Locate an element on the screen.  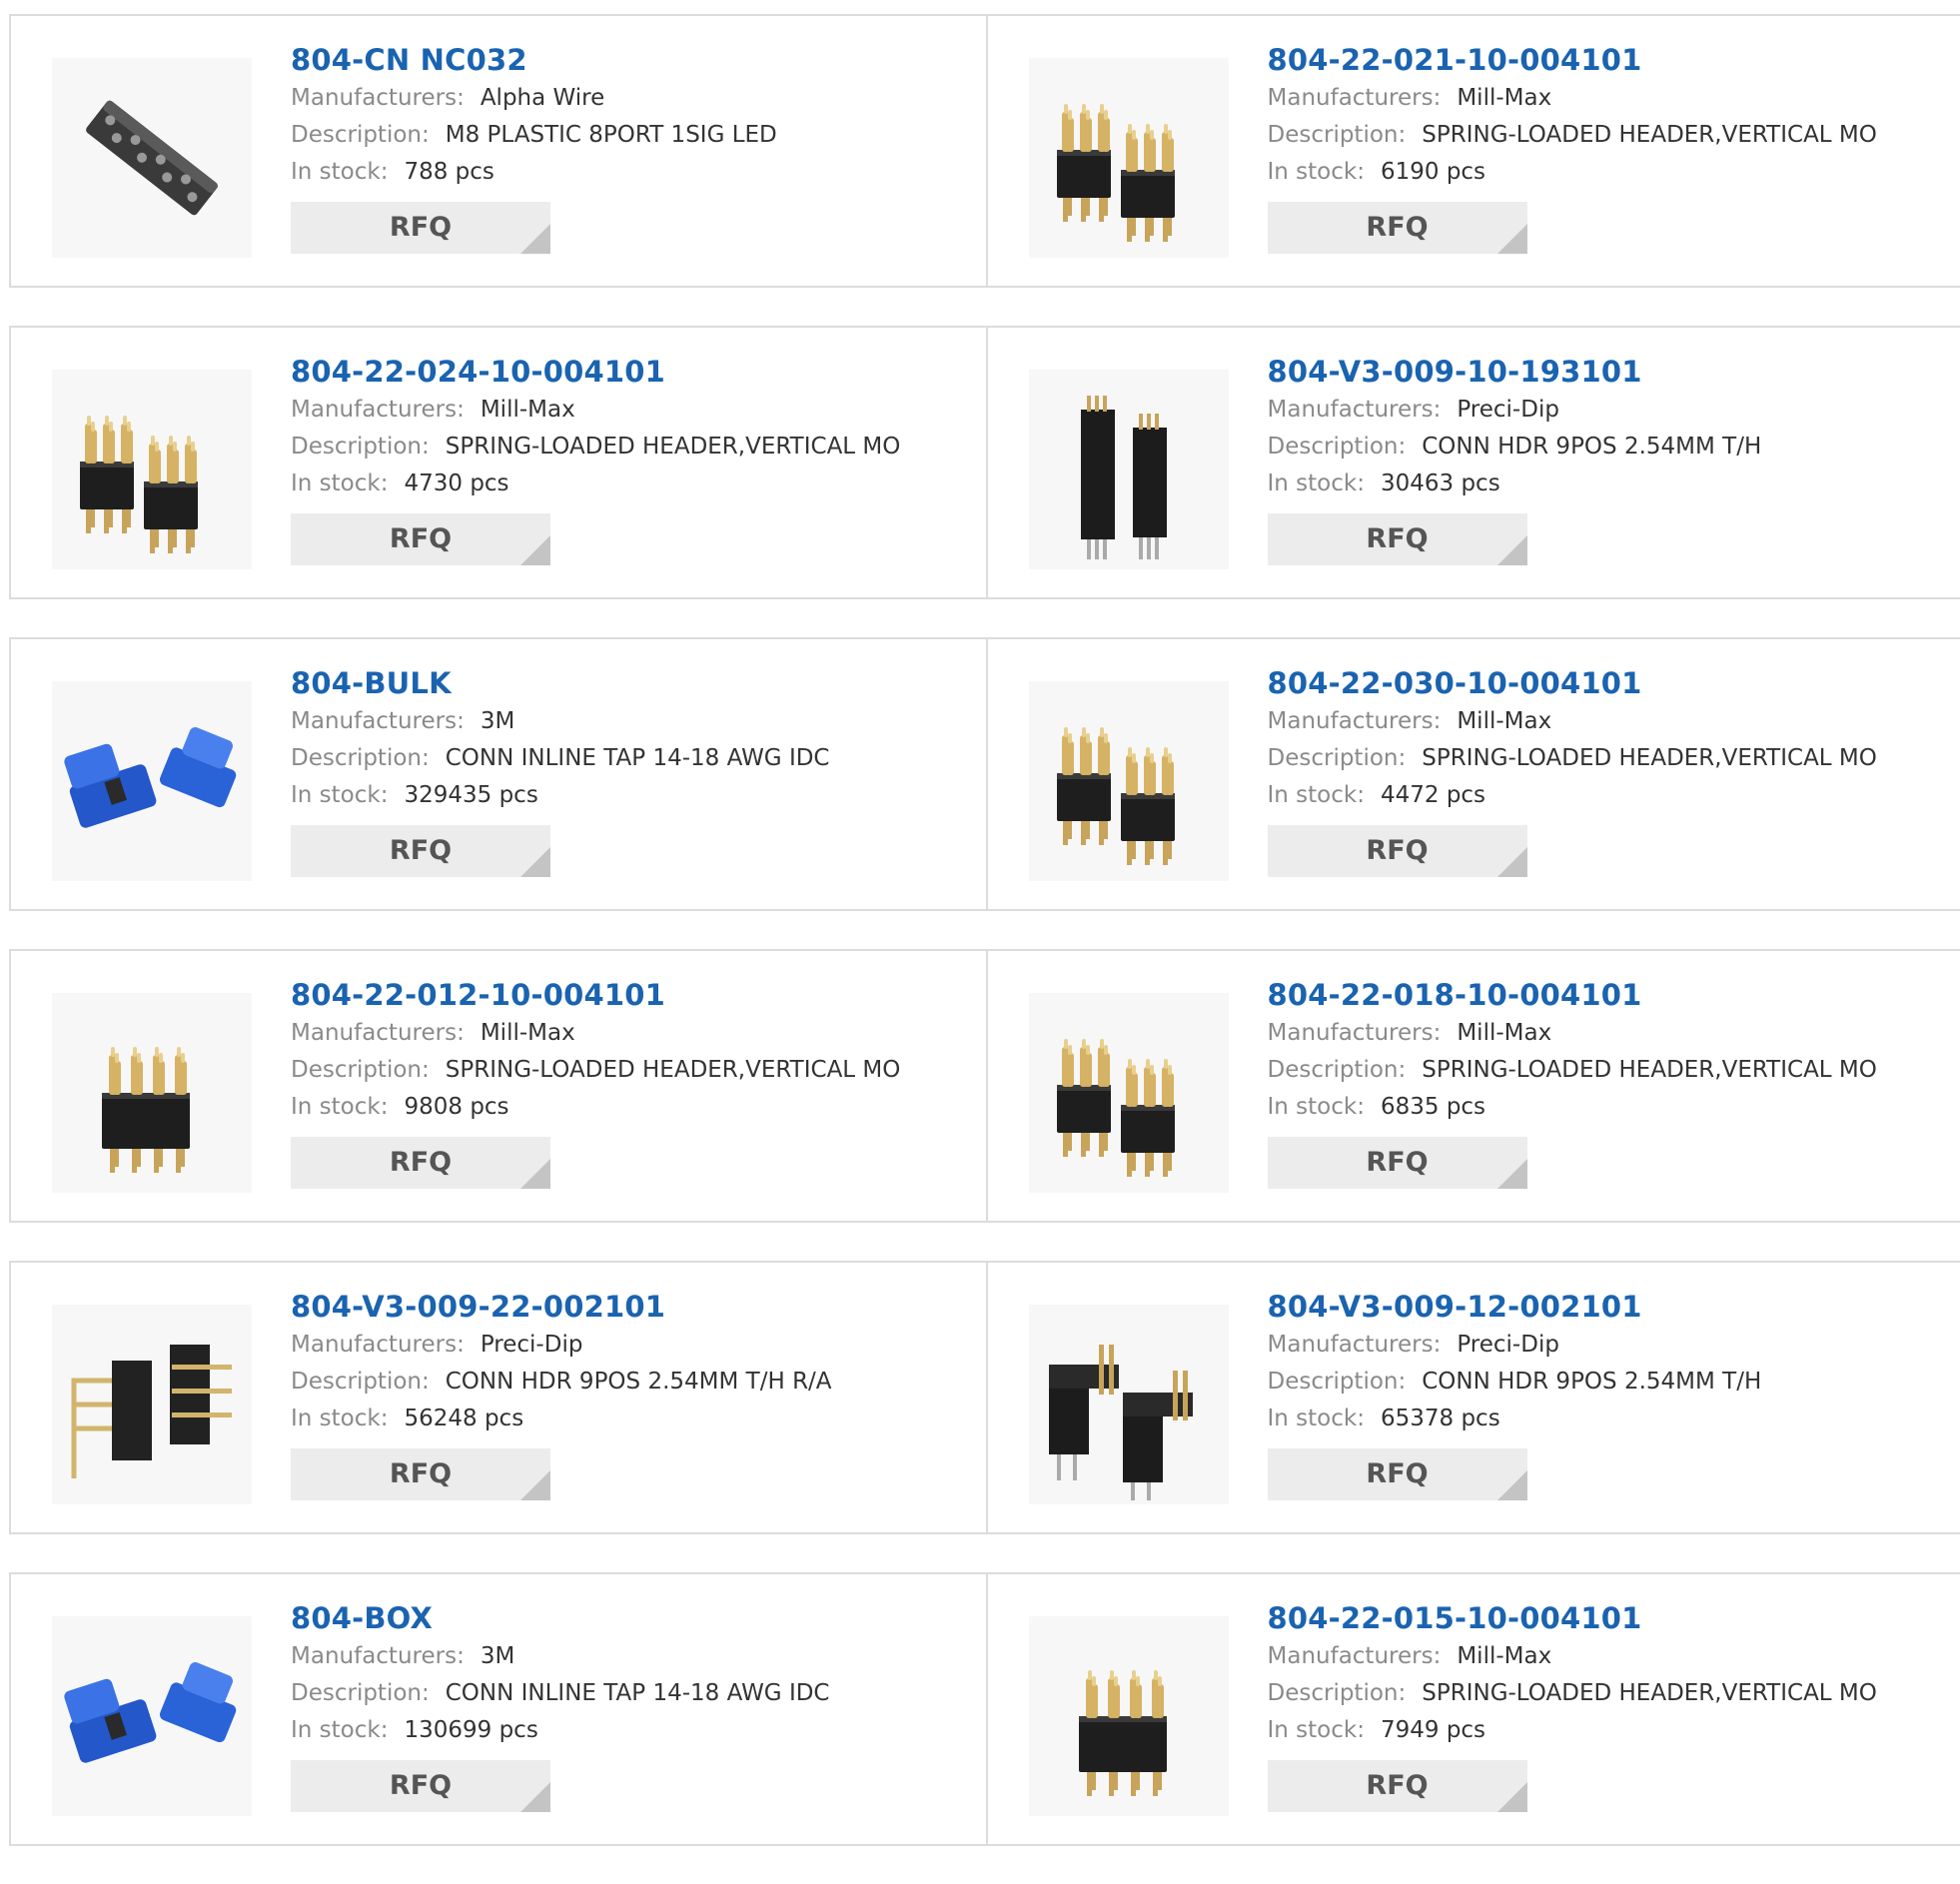
part-number-link: 804-V3-009-22-002101 is located at coordinates (633, 1307).